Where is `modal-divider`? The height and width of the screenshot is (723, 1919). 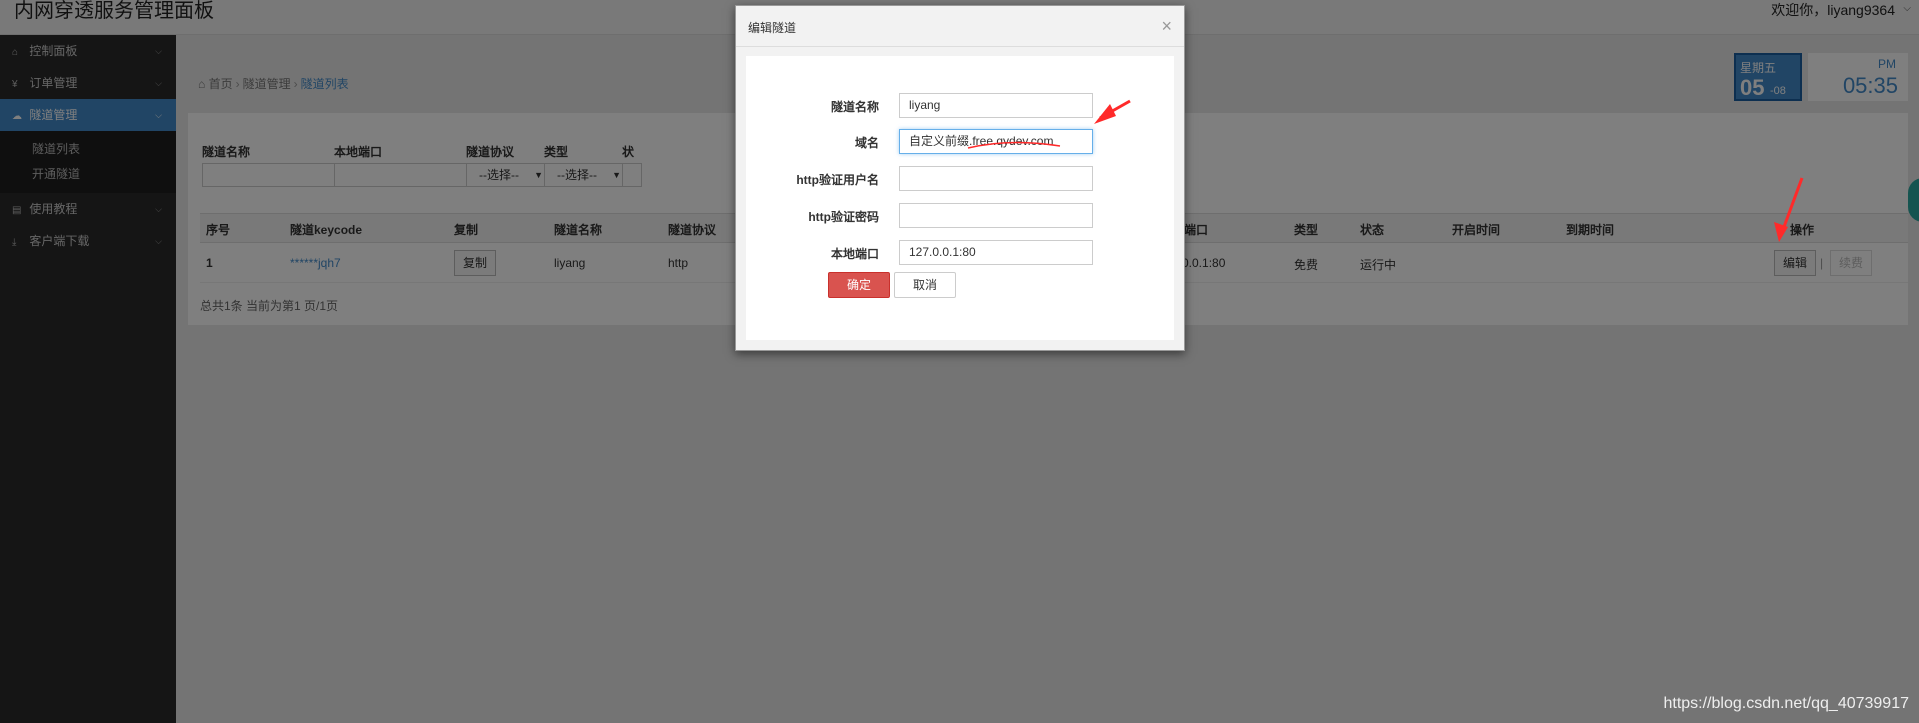
modal-divider is located at coordinates (960, 46).